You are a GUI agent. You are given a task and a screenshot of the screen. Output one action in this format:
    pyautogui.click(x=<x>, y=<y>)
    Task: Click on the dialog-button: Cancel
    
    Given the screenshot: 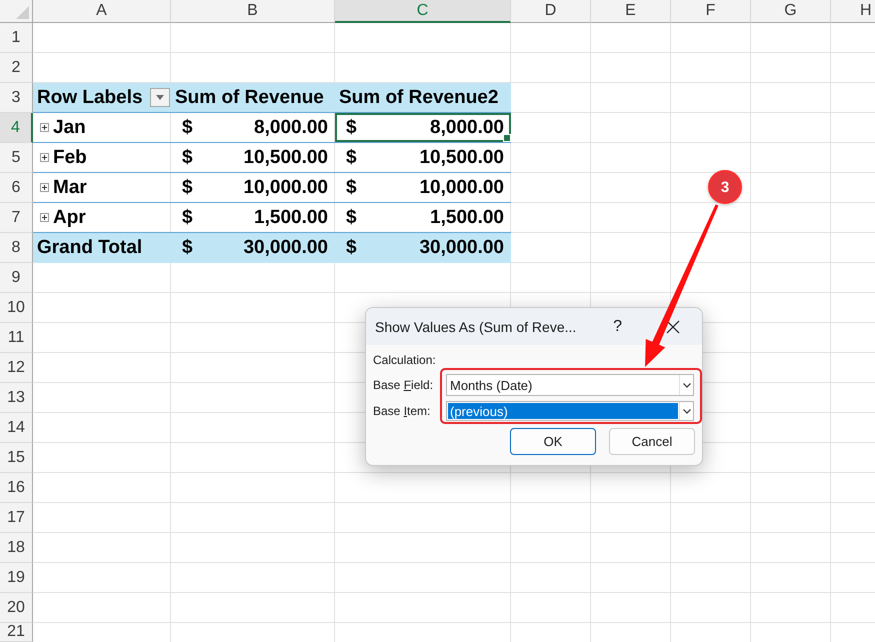 What is the action you would take?
    pyautogui.click(x=652, y=441)
    